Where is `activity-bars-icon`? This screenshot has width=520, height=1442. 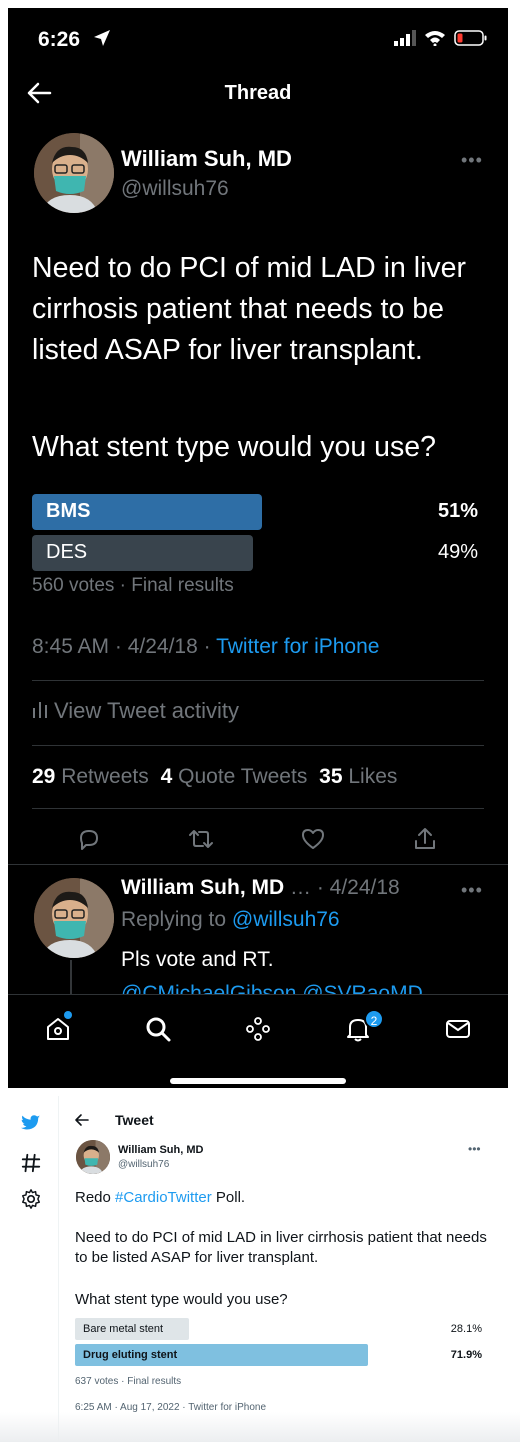 activity-bars-icon is located at coordinates (40, 711).